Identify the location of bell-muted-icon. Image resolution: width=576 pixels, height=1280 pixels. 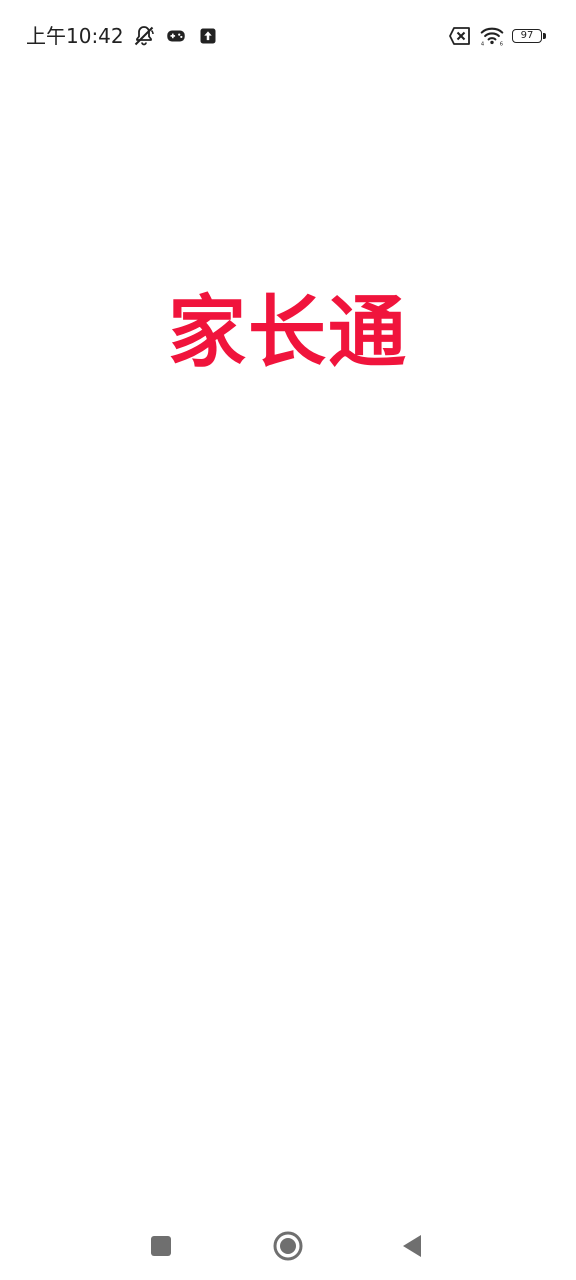
(144, 36).